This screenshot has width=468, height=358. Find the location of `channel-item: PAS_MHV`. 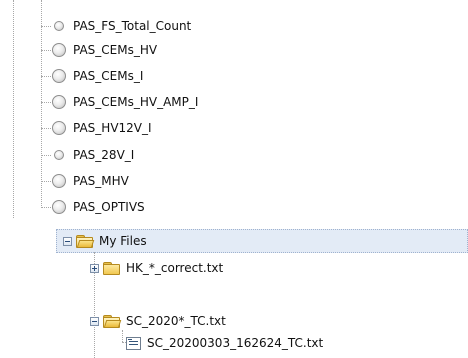

channel-item: PAS_MHV is located at coordinates (90, 181).